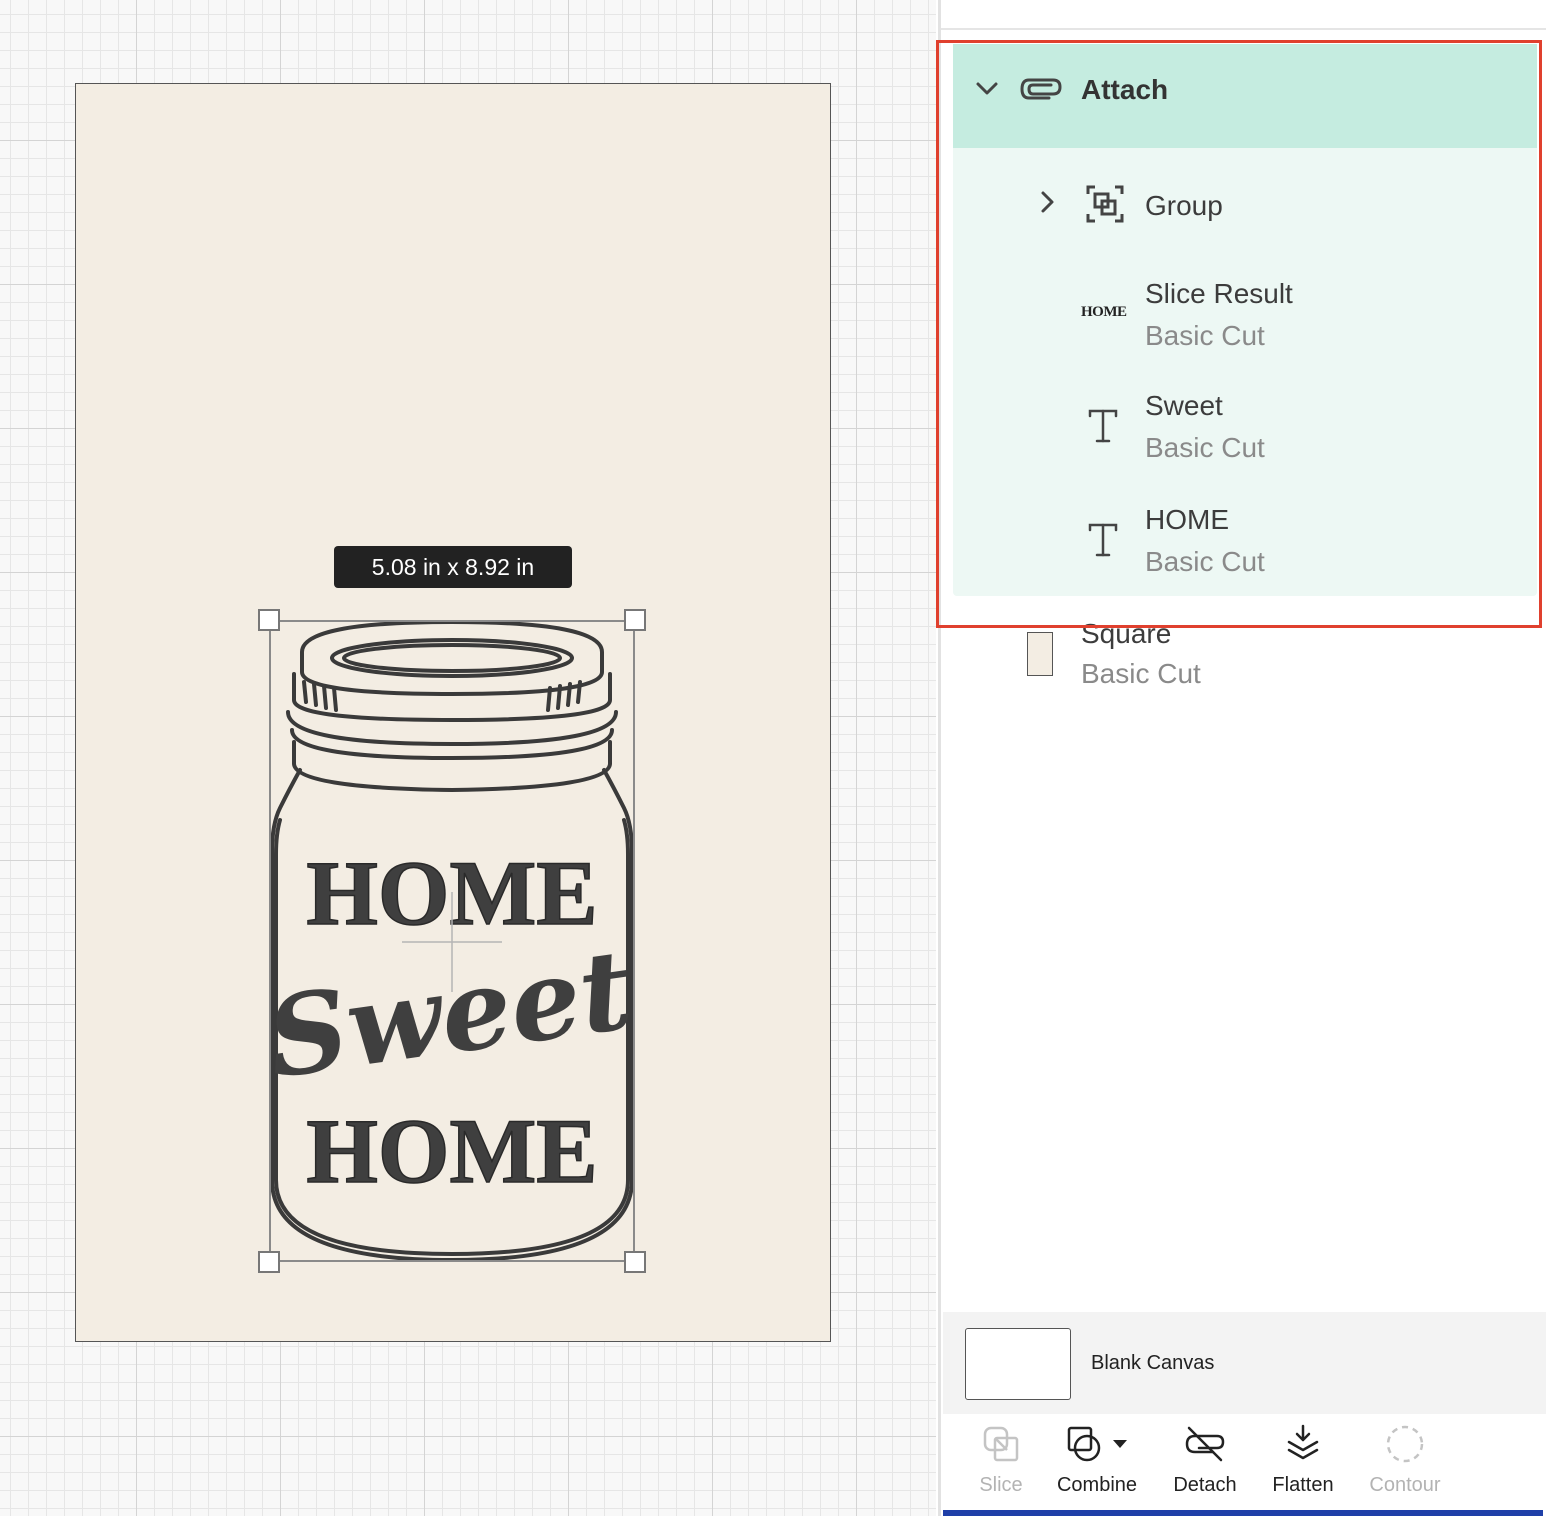  I want to click on blank-canvas-label: Blank Canvas, so click(1153, 1363).